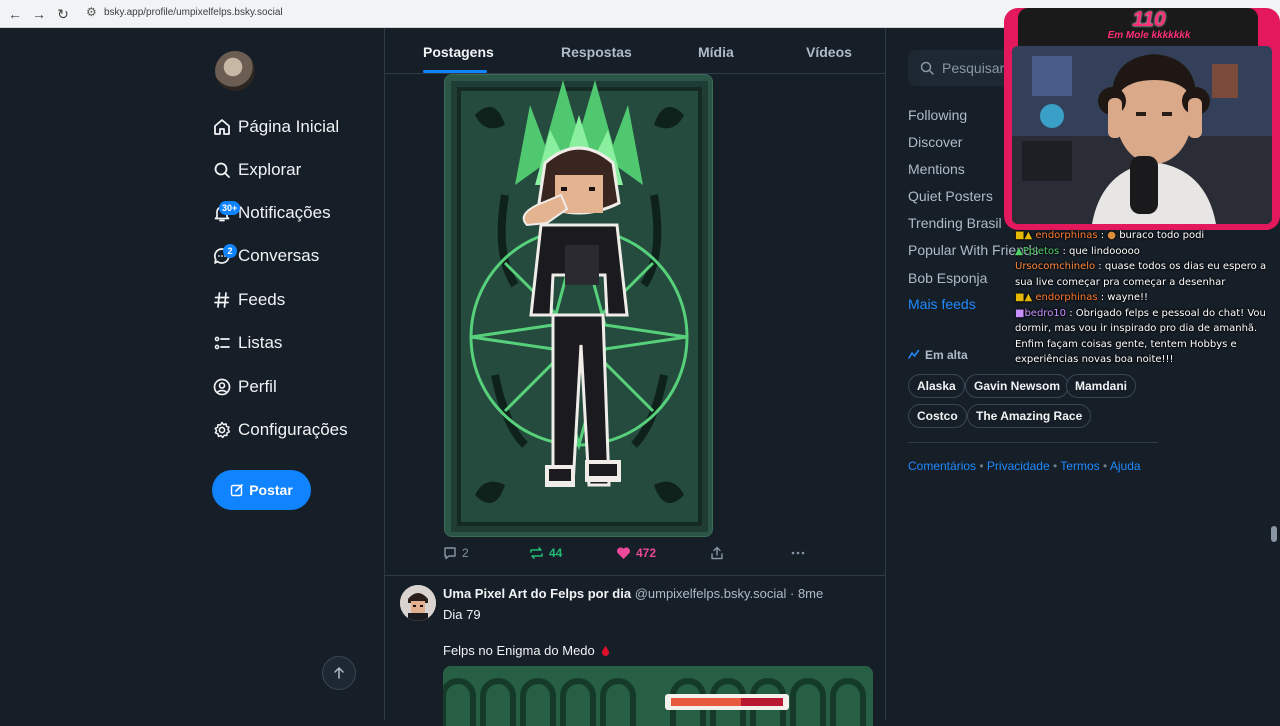 This screenshot has height=726, width=1280. I want to click on trending-header: Em alta, so click(938, 355).